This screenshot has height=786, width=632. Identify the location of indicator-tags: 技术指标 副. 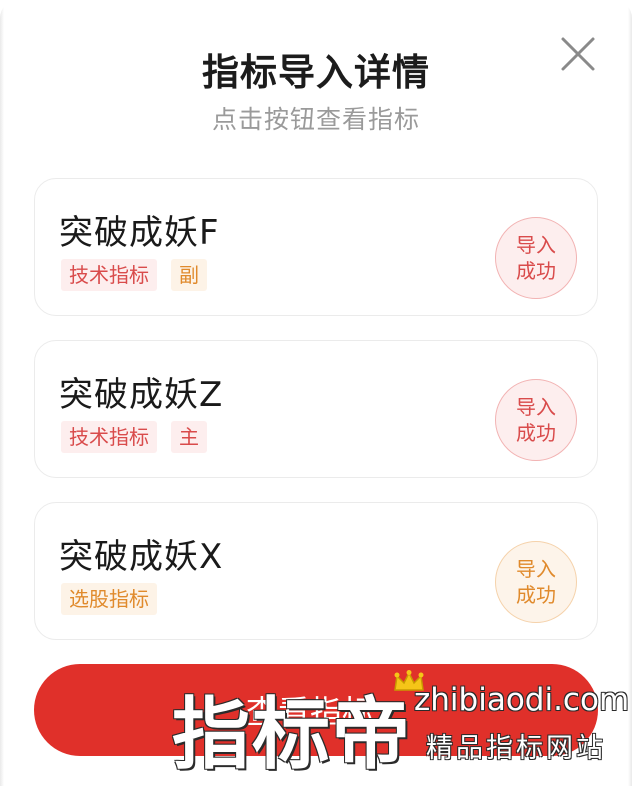
(134, 275).